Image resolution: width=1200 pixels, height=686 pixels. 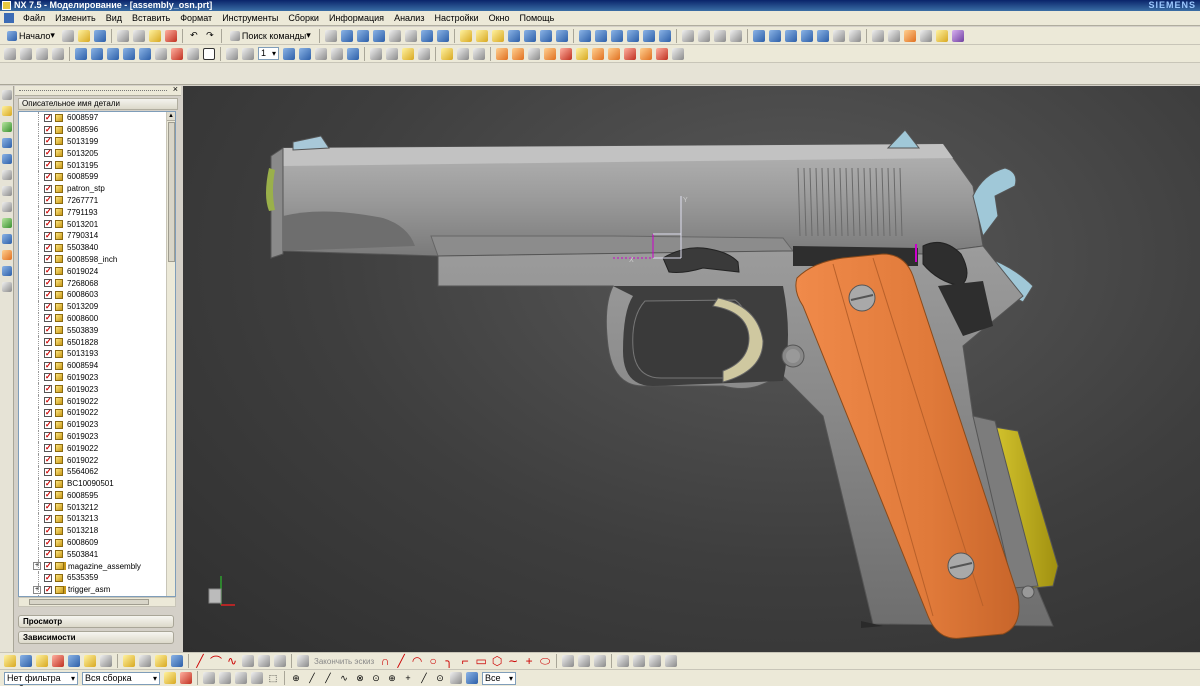 I want to click on texture-icon, so click(x=566, y=53).